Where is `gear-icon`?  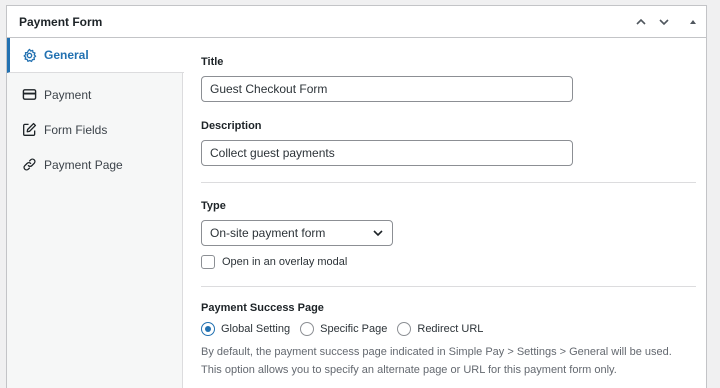
gear-icon is located at coordinates (29, 55).